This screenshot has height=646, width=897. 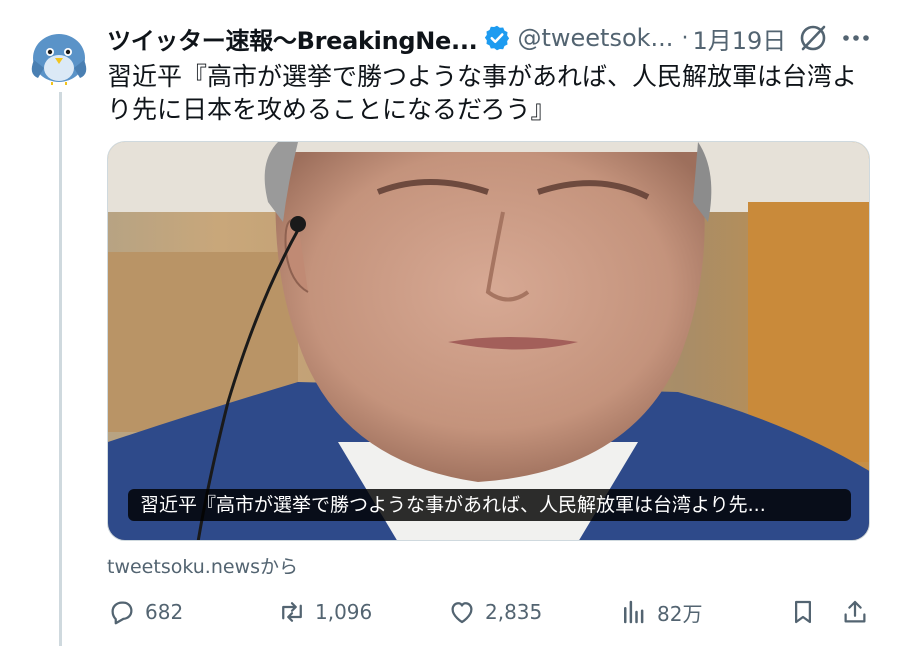 What do you see at coordinates (514, 612) in the screenshot?
I see `like-count: 2,835` at bounding box center [514, 612].